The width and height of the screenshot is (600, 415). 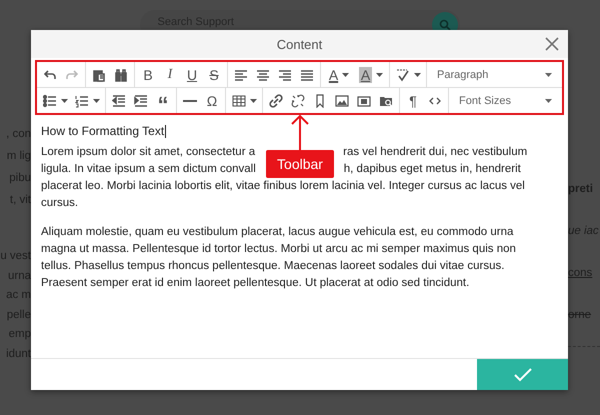 I want to click on align-right-icon, so click(x=285, y=75).